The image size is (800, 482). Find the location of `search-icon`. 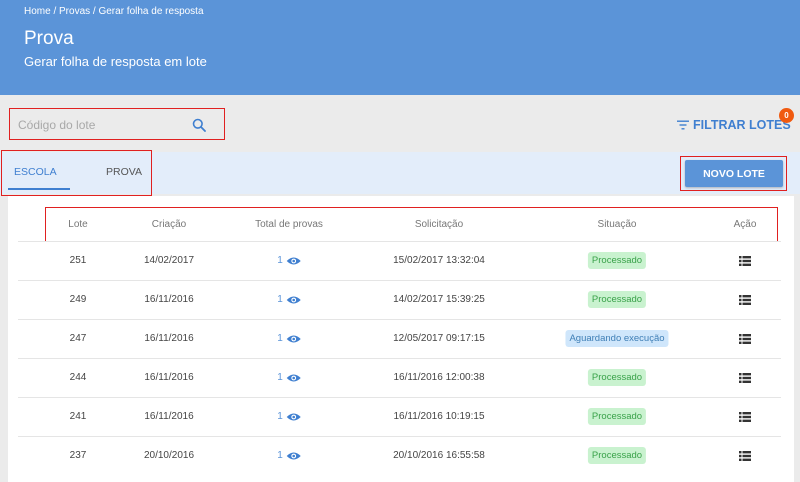

search-icon is located at coordinates (199, 125).